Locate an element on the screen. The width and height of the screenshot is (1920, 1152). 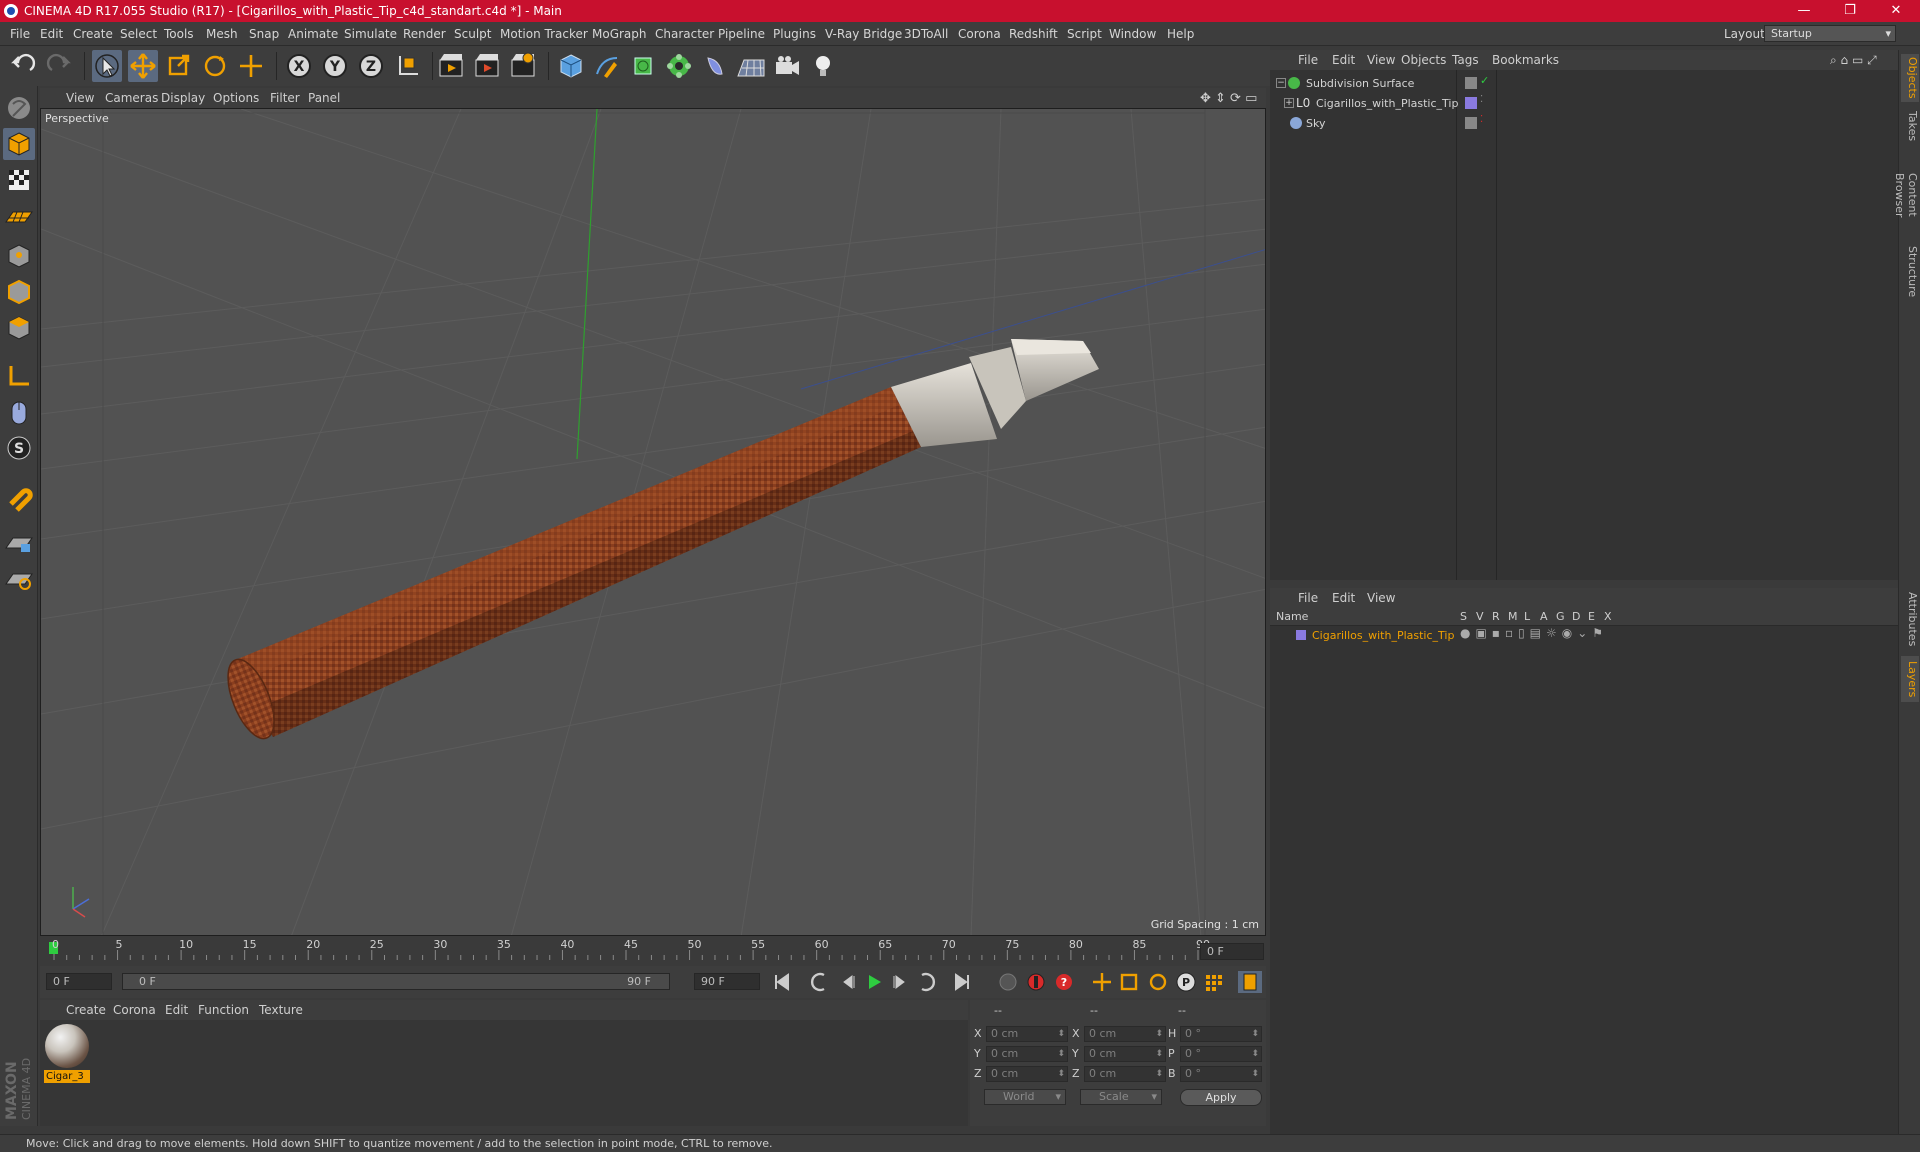
coordinate-mode-dropdown: World is located at coordinates (1025, 1097).